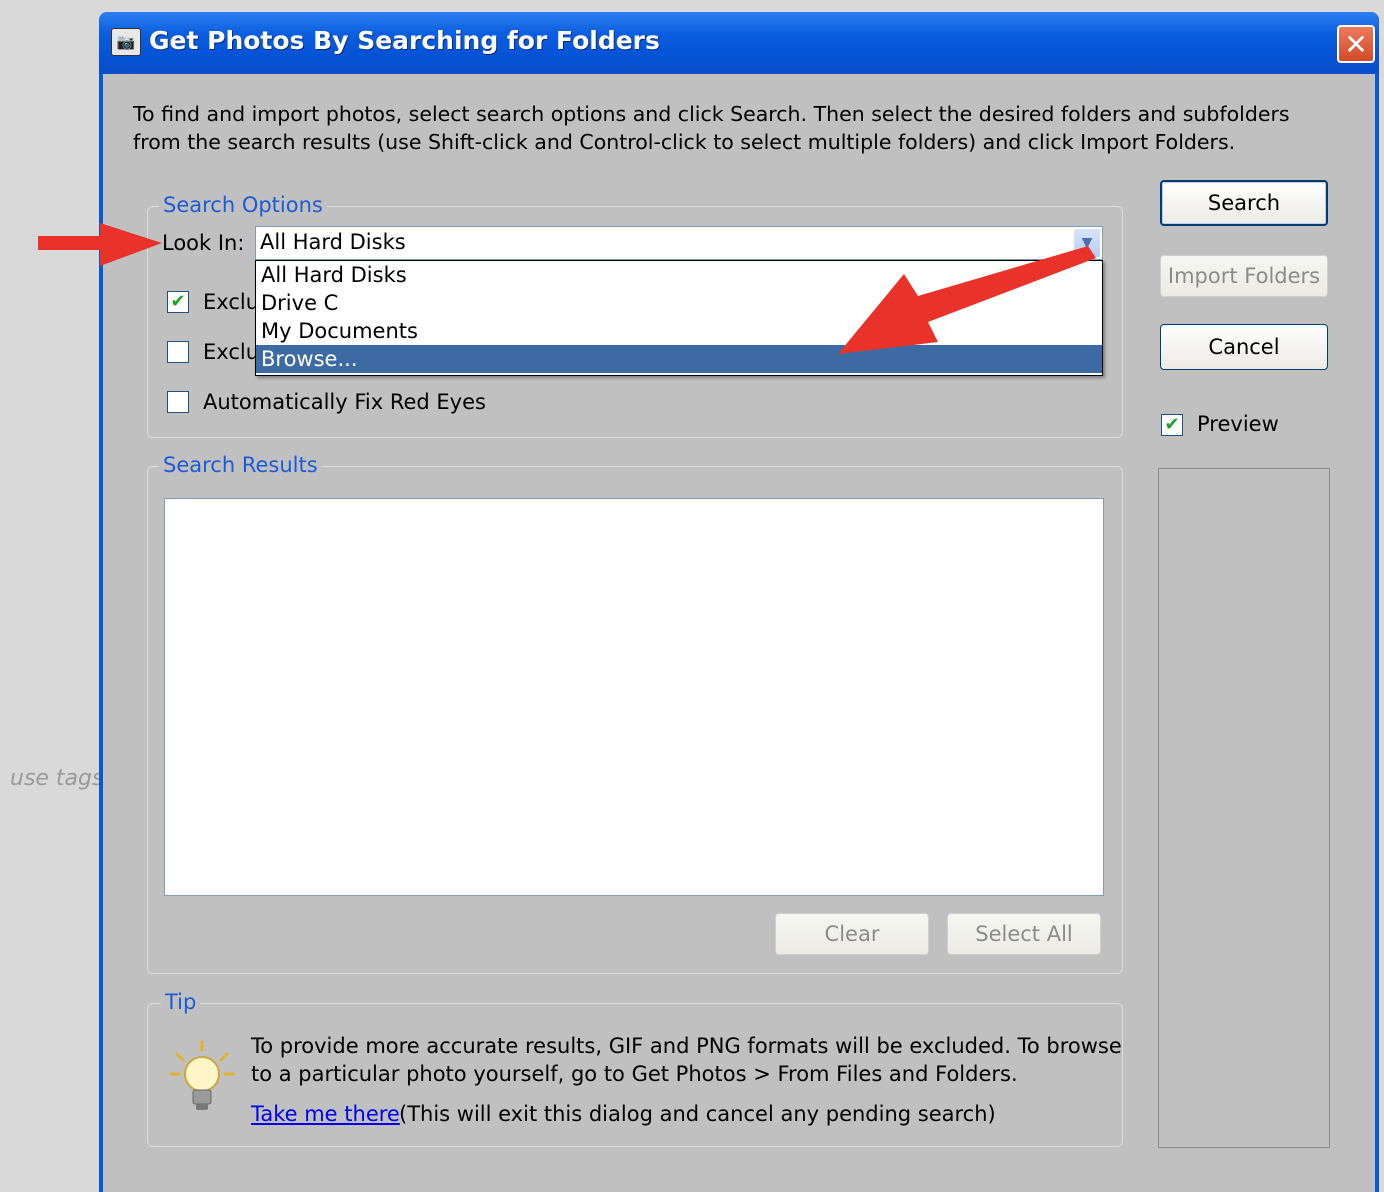 This screenshot has width=1384, height=1192. What do you see at coordinates (231, 302) in the screenshot?
I see `exclude-label-1: Exclu` at bounding box center [231, 302].